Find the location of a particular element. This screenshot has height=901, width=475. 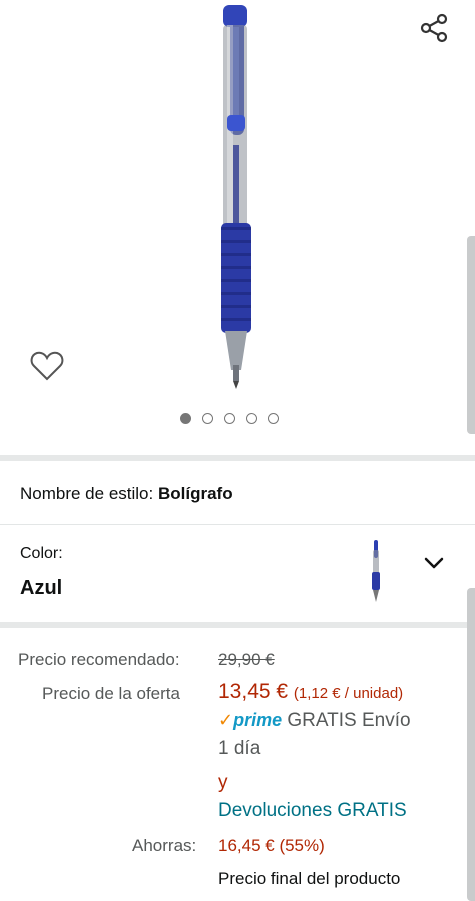

style-selector: Nombre de estilo: Bolígrafo is located at coordinates (126, 494).